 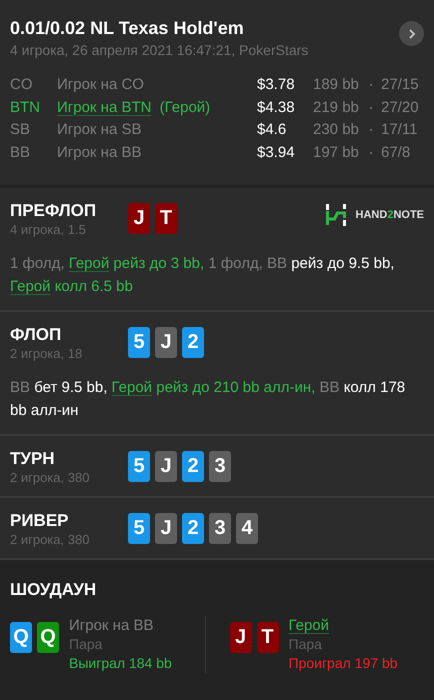 I want to click on player-stats: 17/11, so click(x=399, y=130).